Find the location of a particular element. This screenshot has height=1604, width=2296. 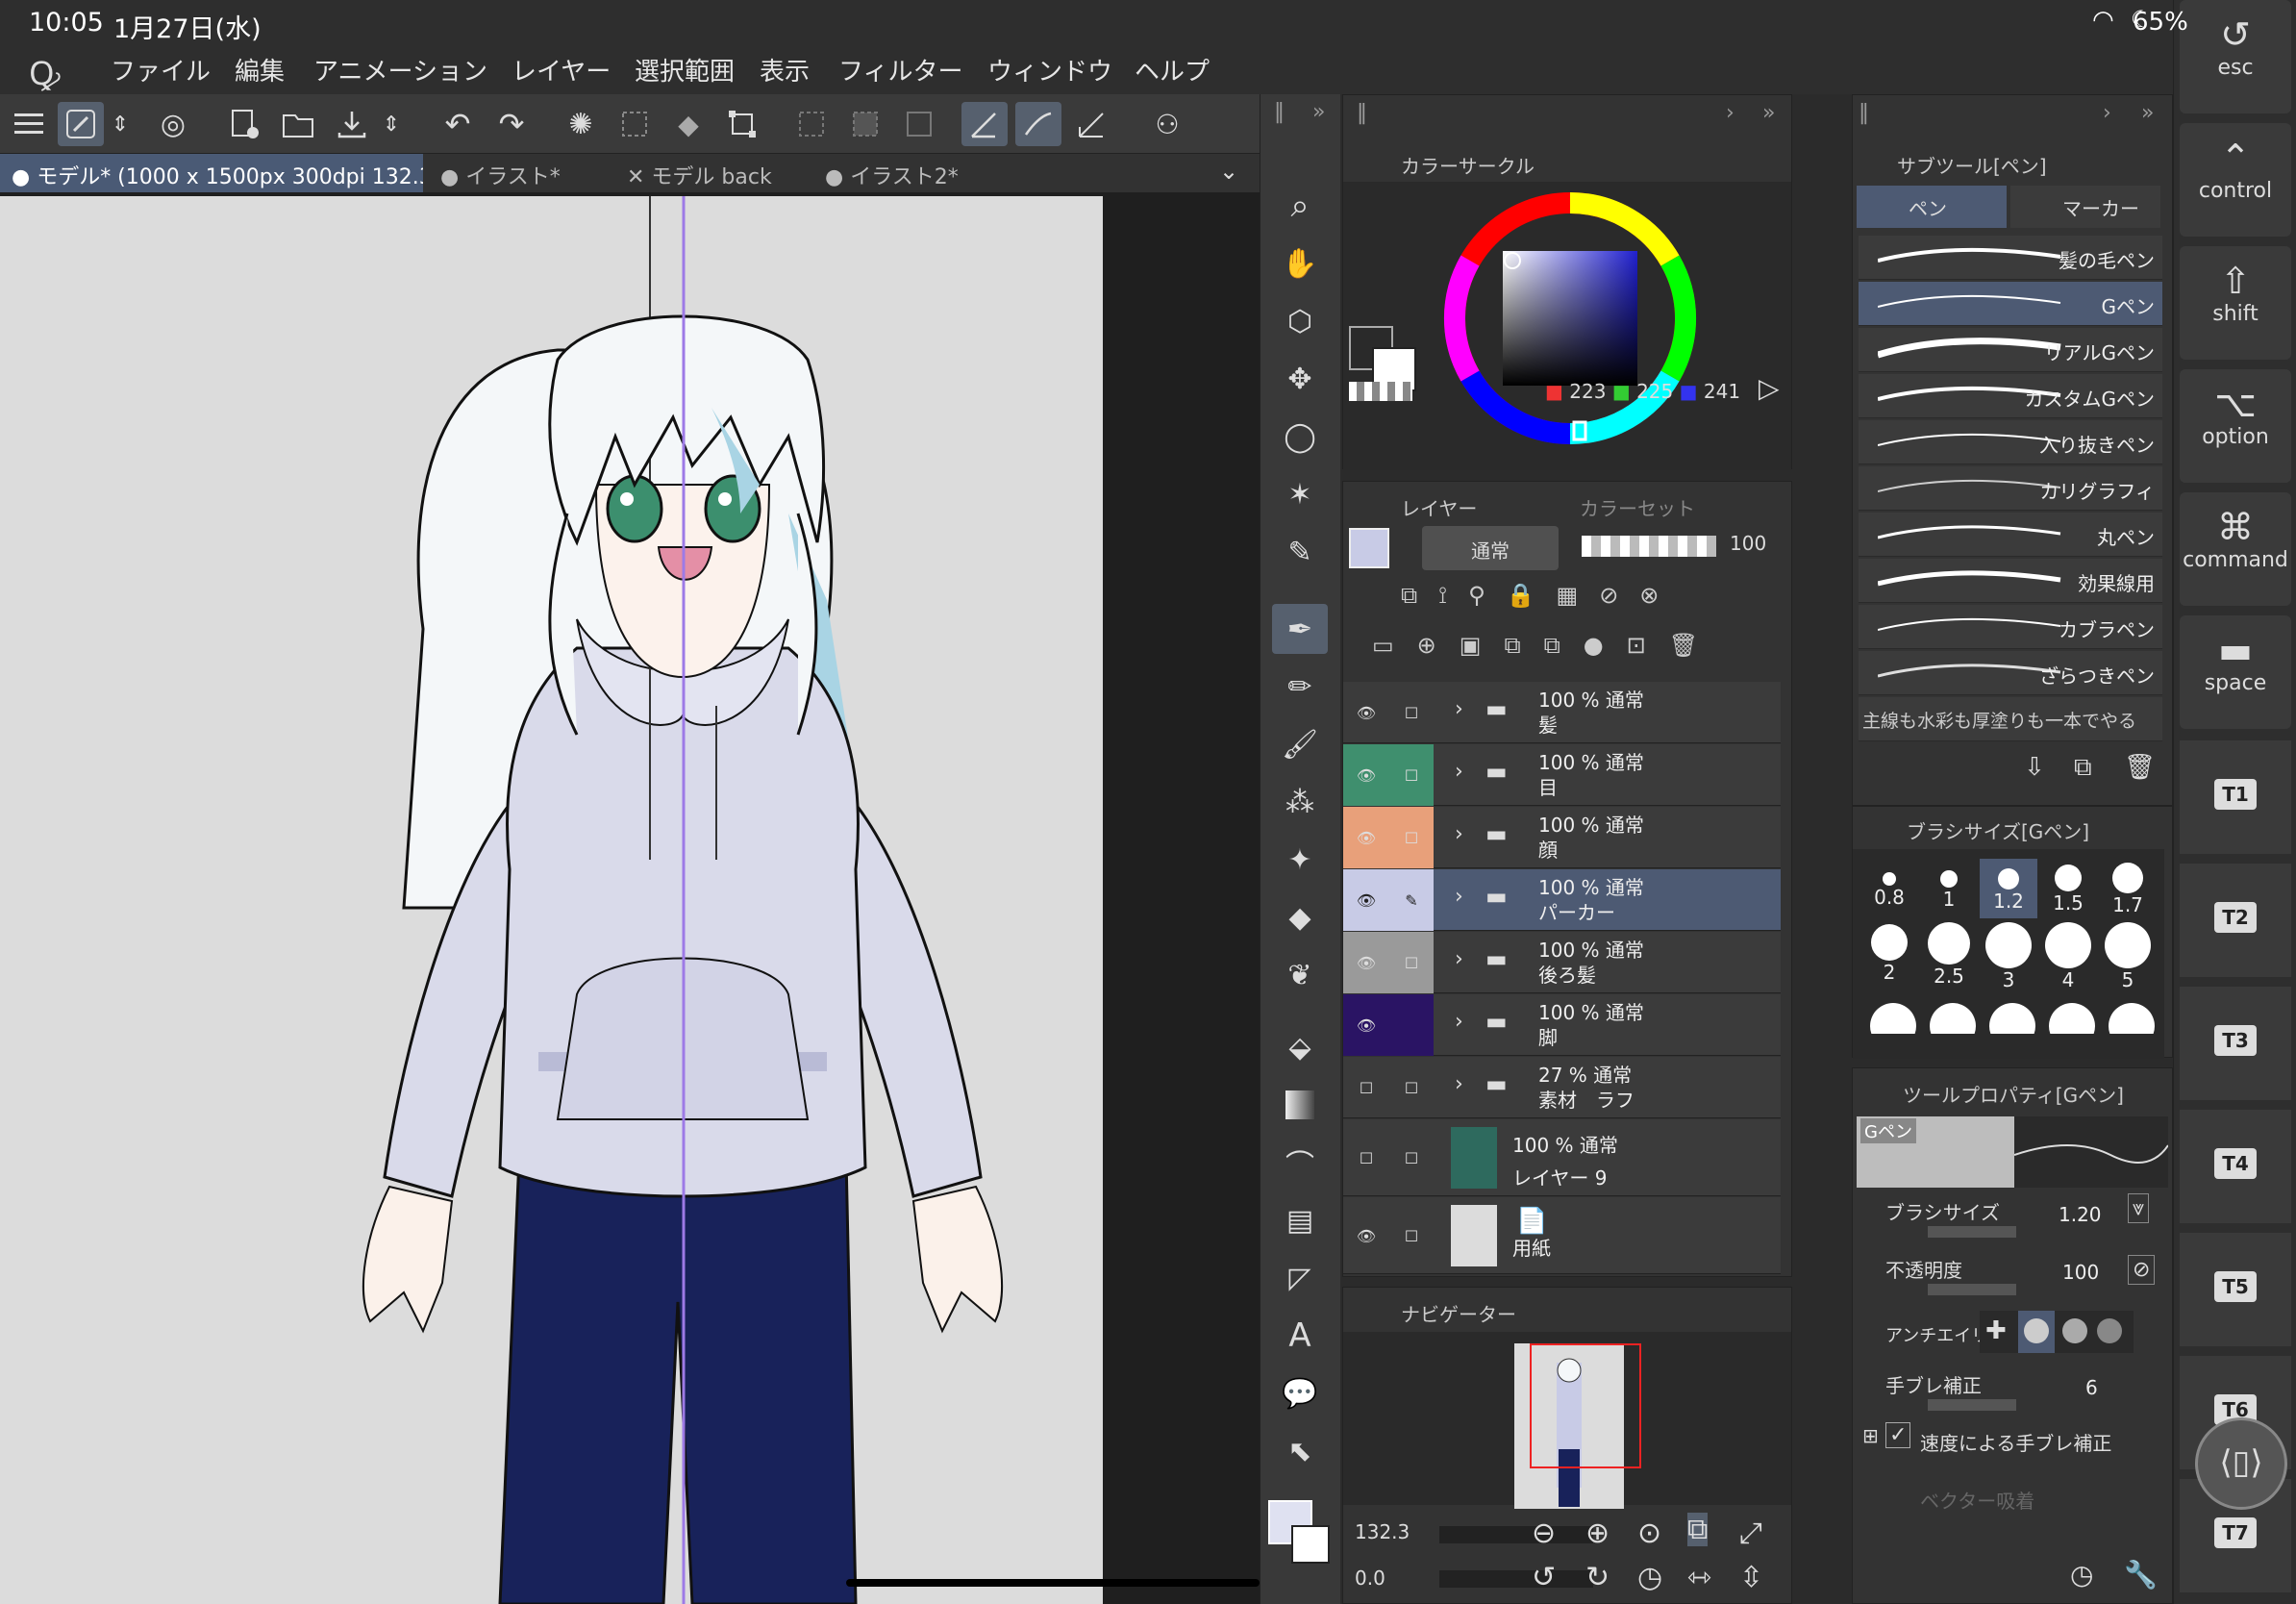

invert-selection-icon is located at coordinates (865, 124).